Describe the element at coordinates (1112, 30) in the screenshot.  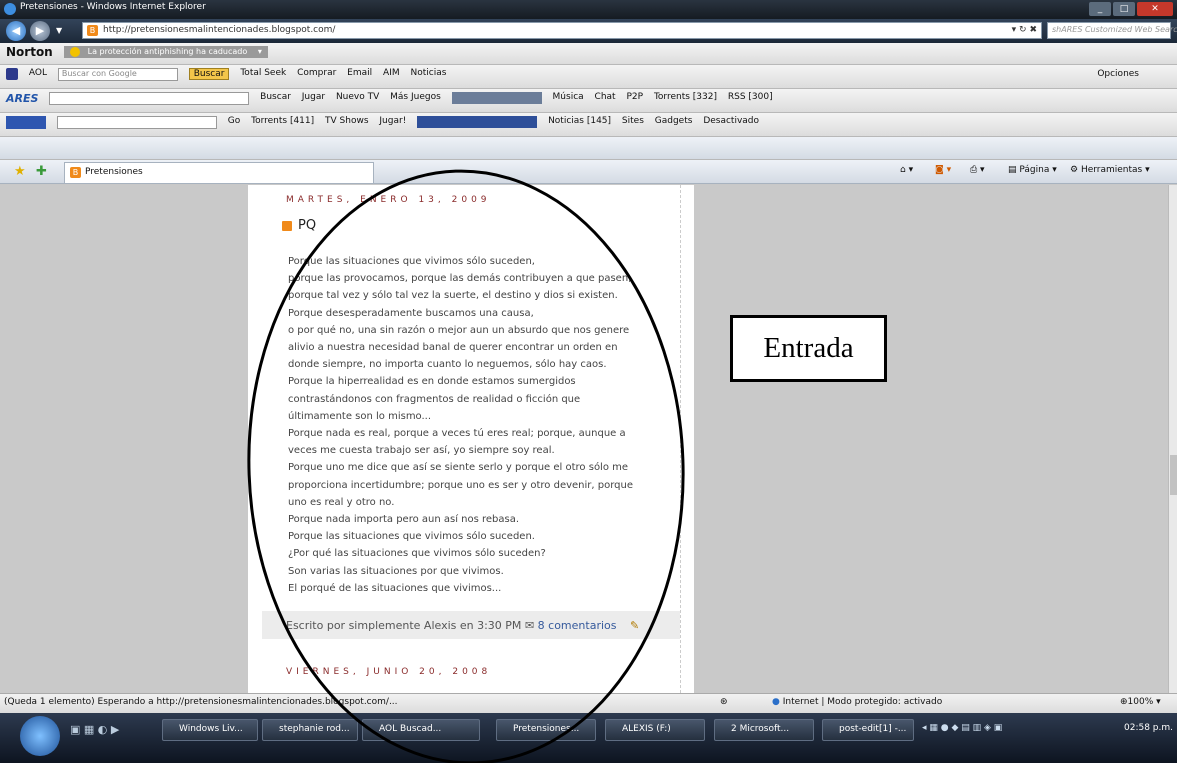
I see `search-input: shARES Customized Web Search` at that location.